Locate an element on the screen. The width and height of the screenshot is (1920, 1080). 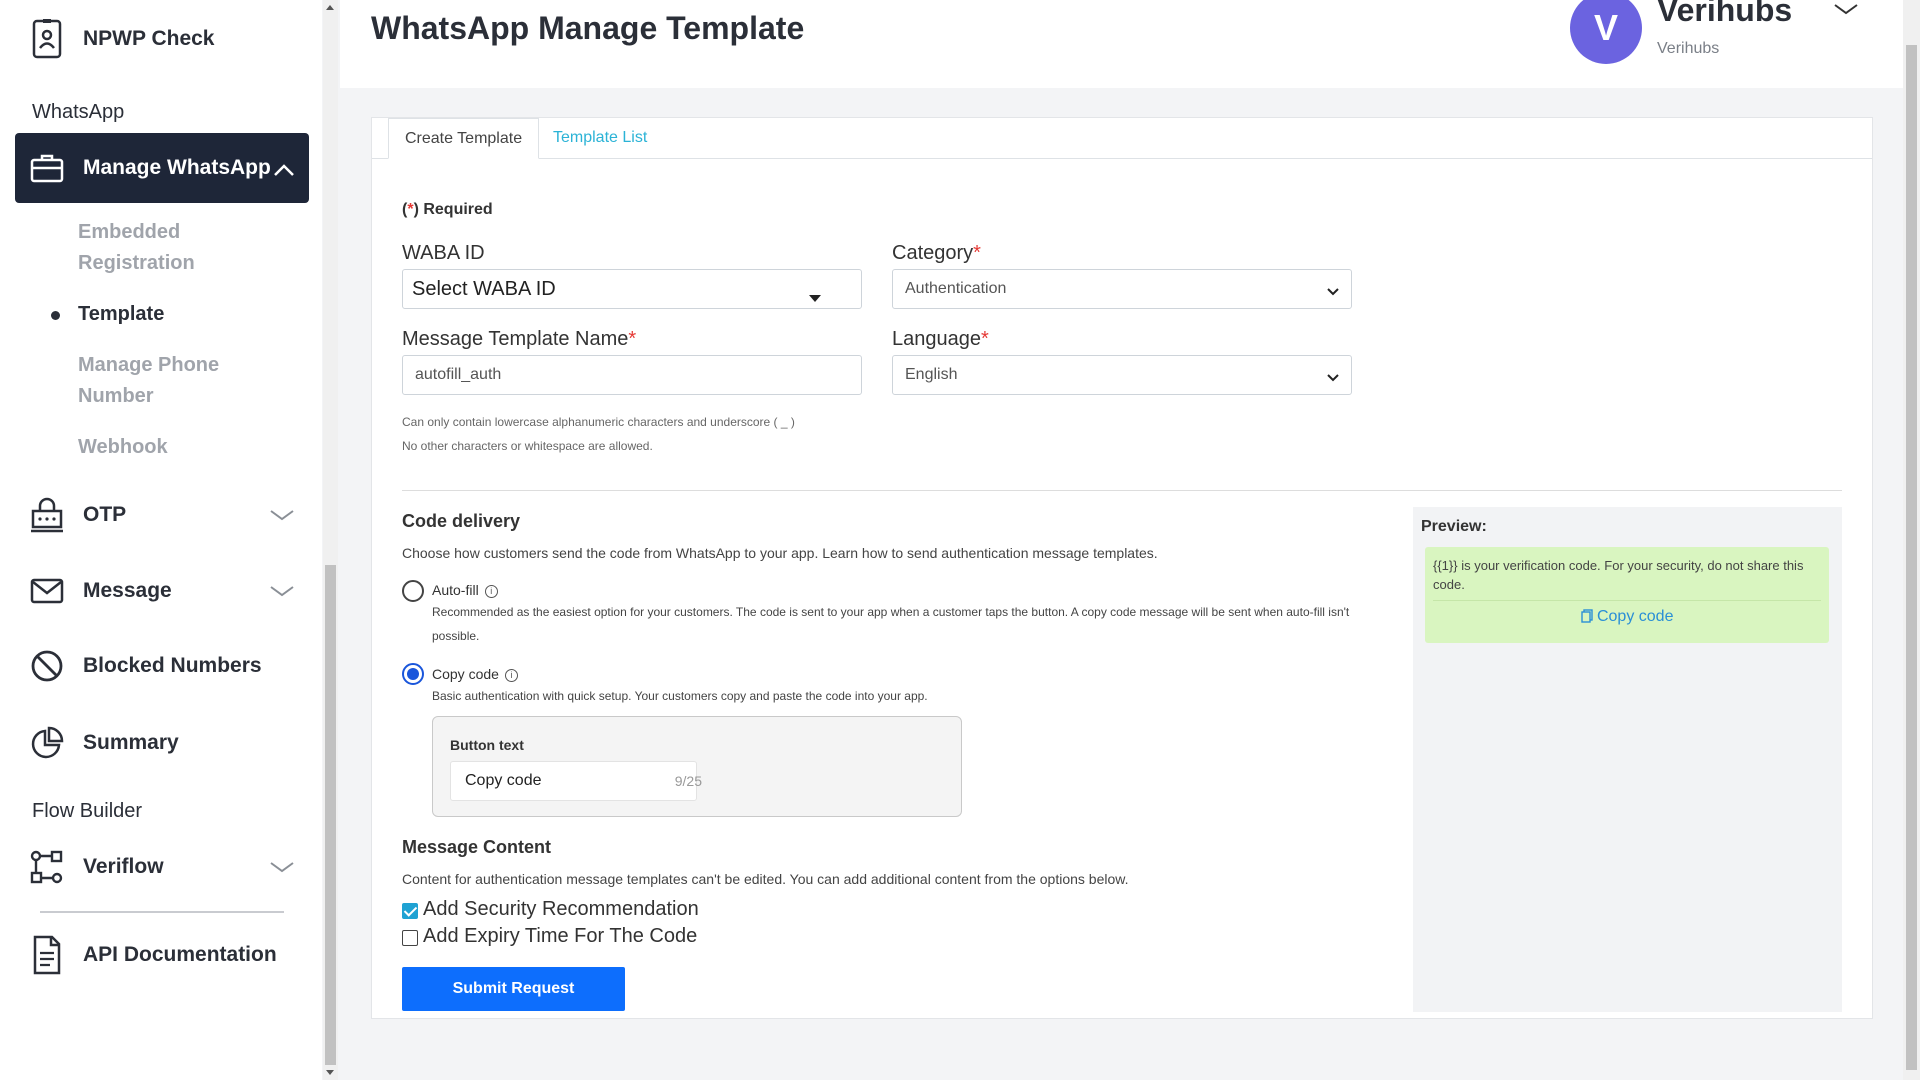
sidebar-item-label: Message is located at coordinates (127, 590).